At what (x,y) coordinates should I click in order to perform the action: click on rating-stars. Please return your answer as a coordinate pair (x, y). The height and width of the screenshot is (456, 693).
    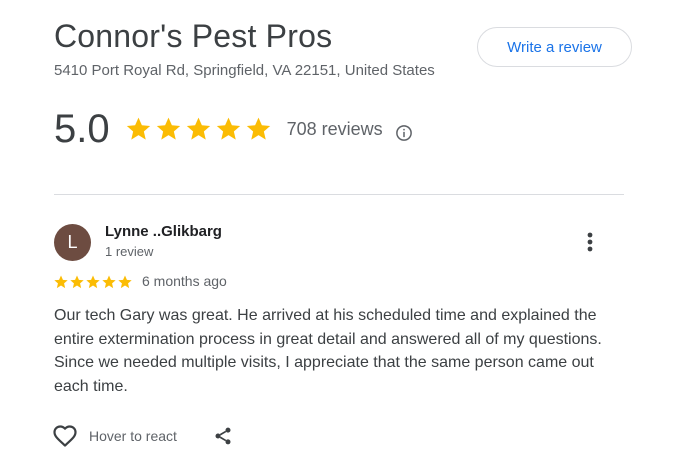
    Looking at the image, I should click on (198, 129).